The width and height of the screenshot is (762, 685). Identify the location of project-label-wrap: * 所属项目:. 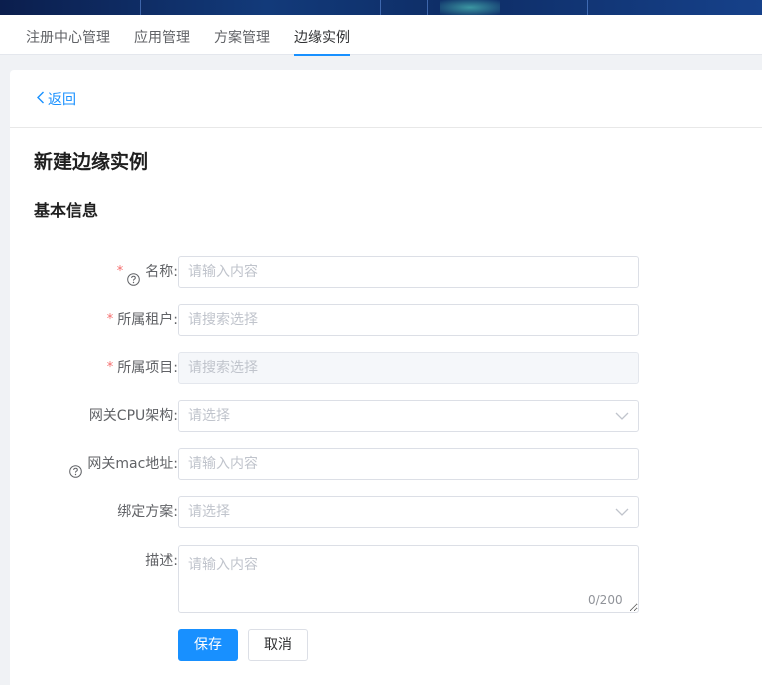
(142, 368).